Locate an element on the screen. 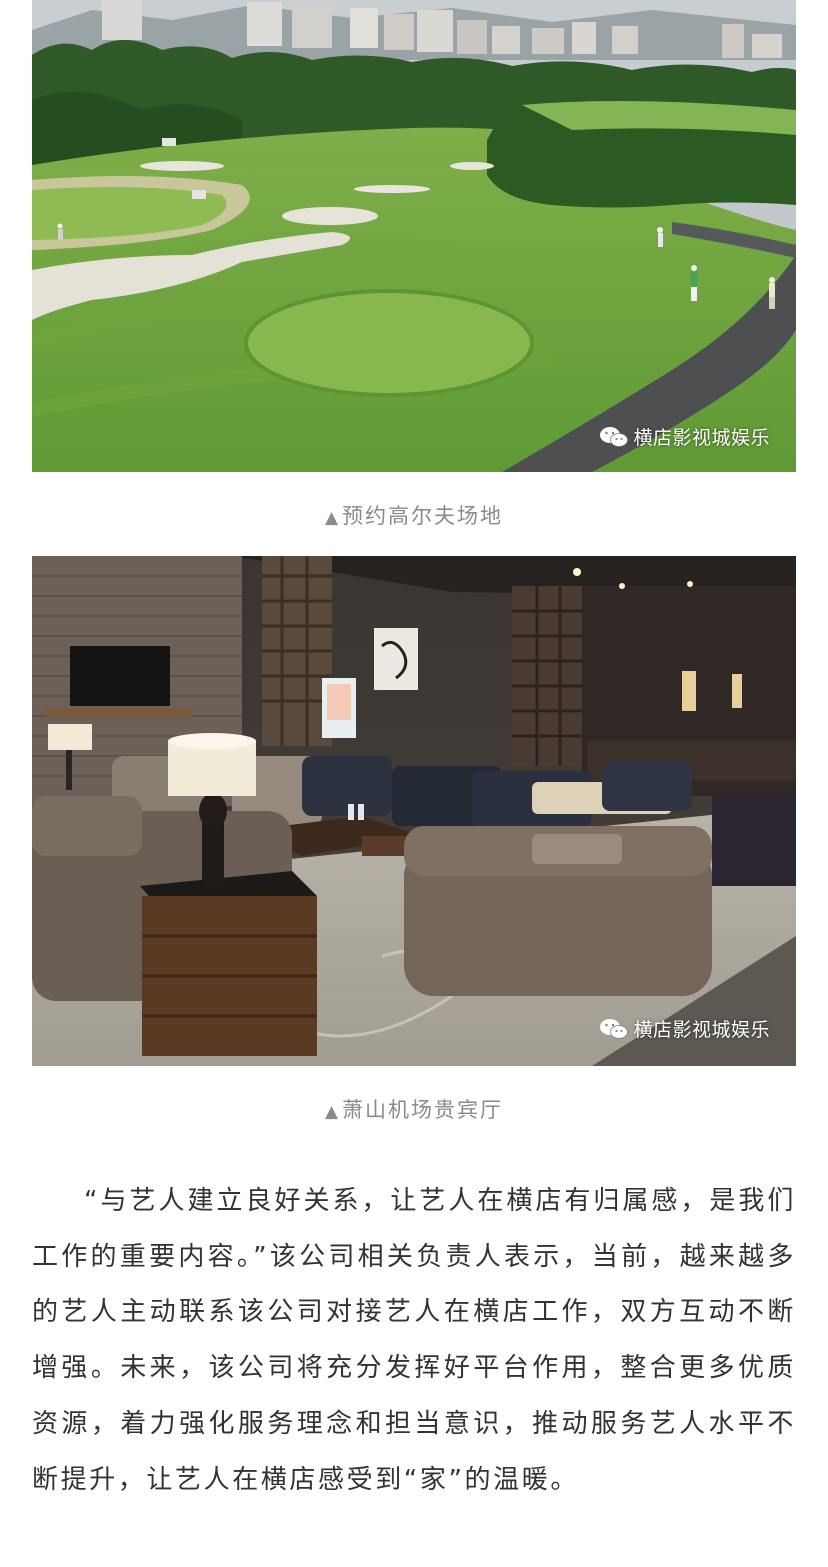 The height and width of the screenshot is (1567, 828). photo-caption: ▲萧山机场贵宾厅 is located at coordinates (414, 1109).